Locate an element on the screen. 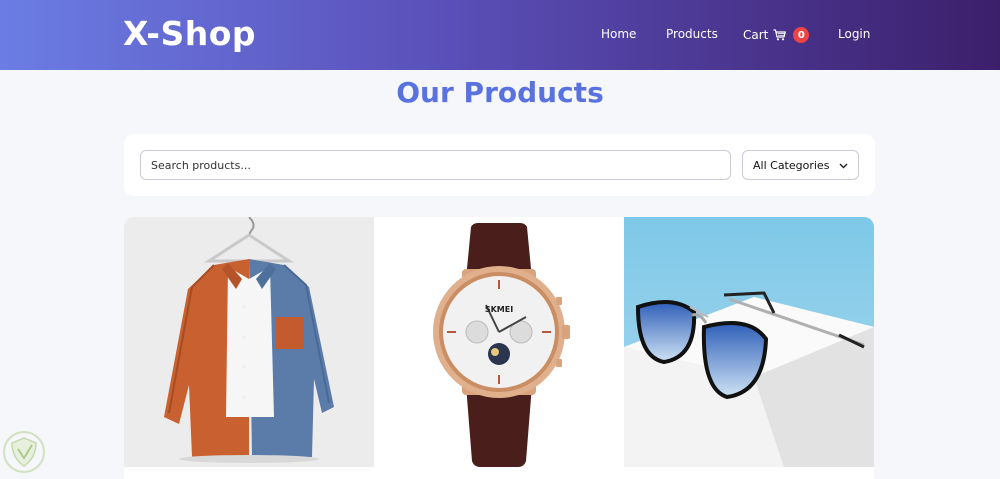 The width and height of the screenshot is (1000, 479). nav-login-link: Login is located at coordinates (854, 34).